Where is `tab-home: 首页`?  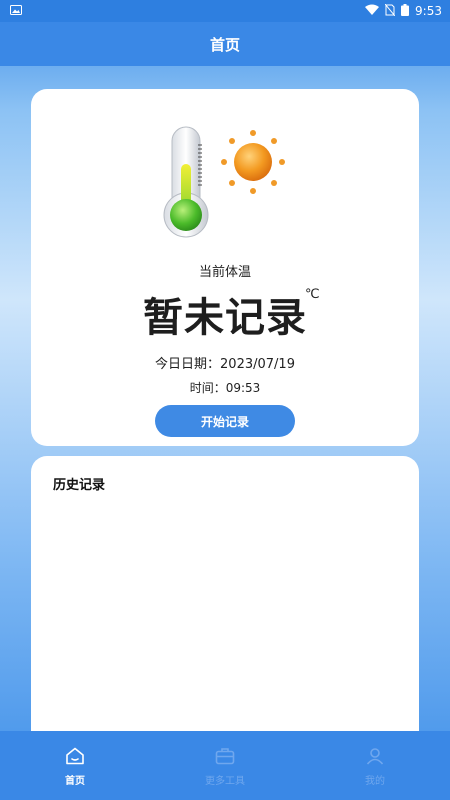
tab-home: 首页 is located at coordinates (75, 765).